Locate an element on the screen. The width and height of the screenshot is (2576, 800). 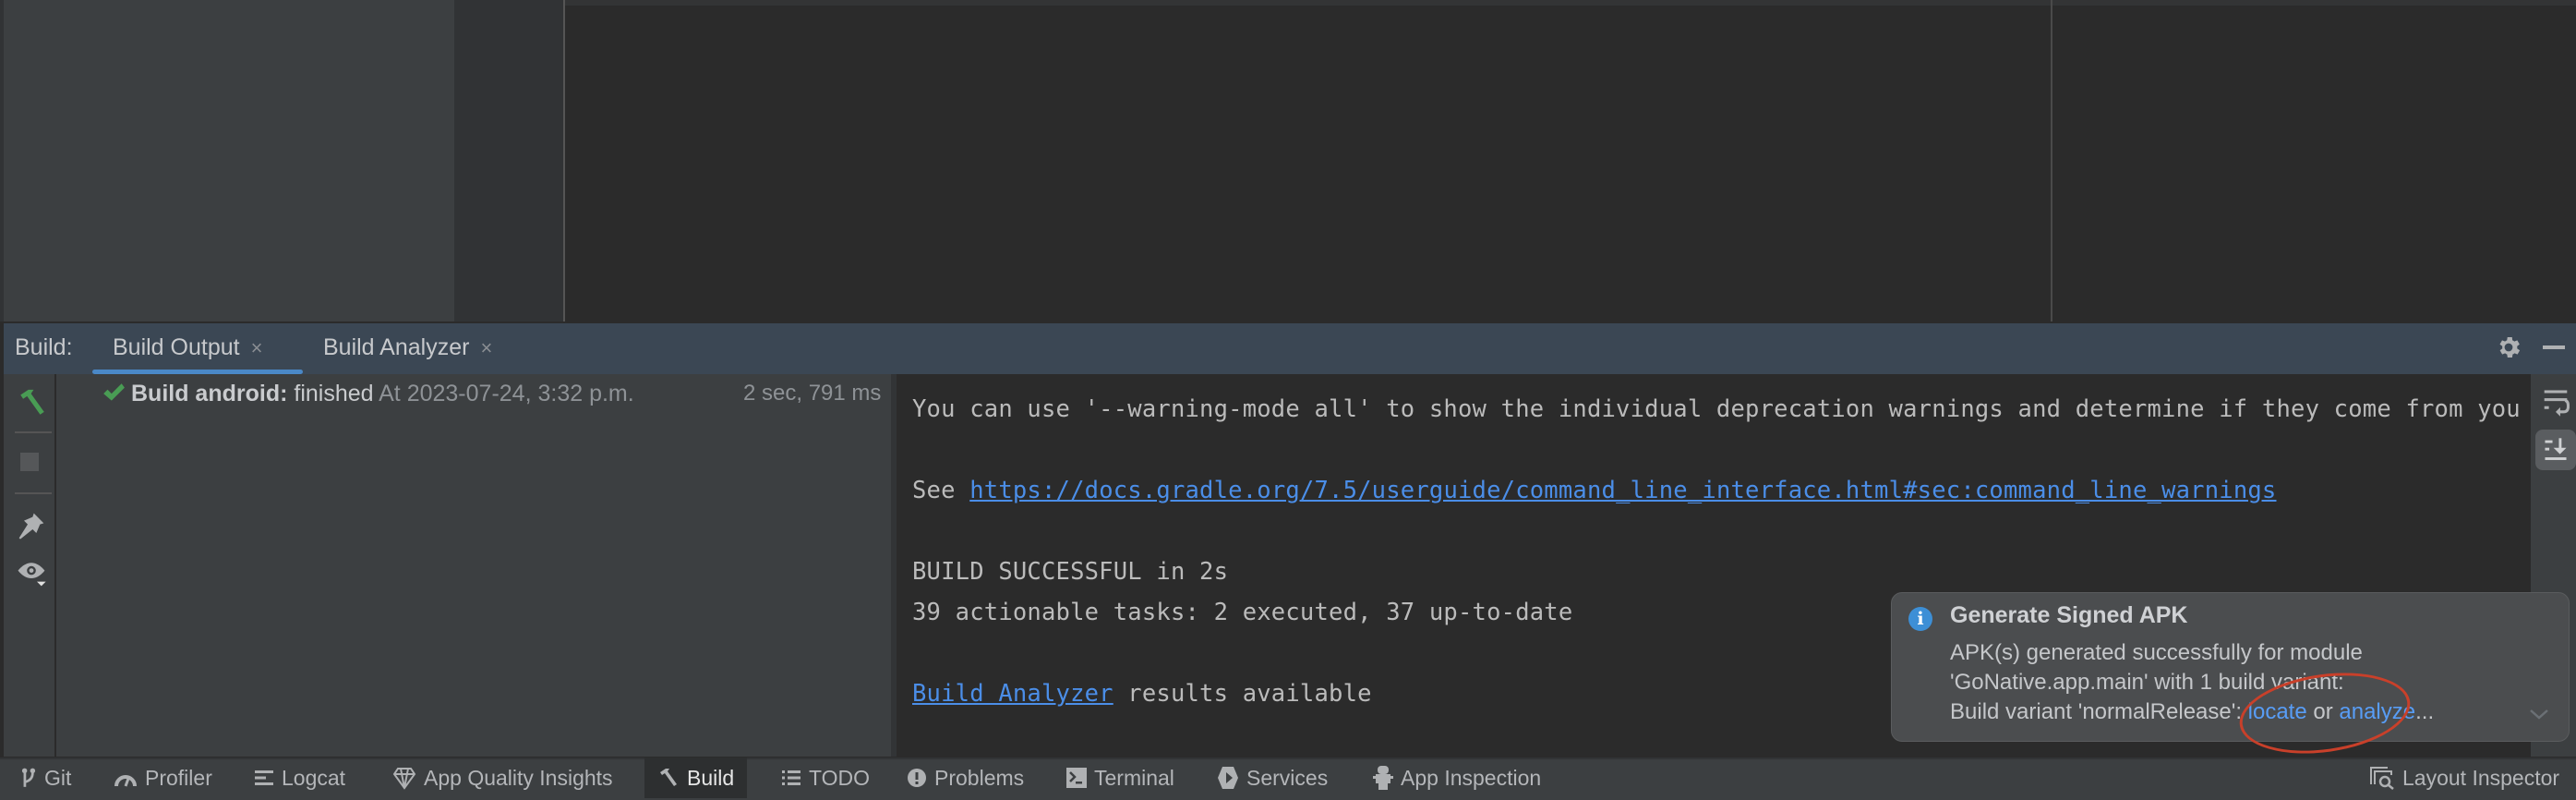
tool-button-label: Profiler is located at coordinates (178, 778).